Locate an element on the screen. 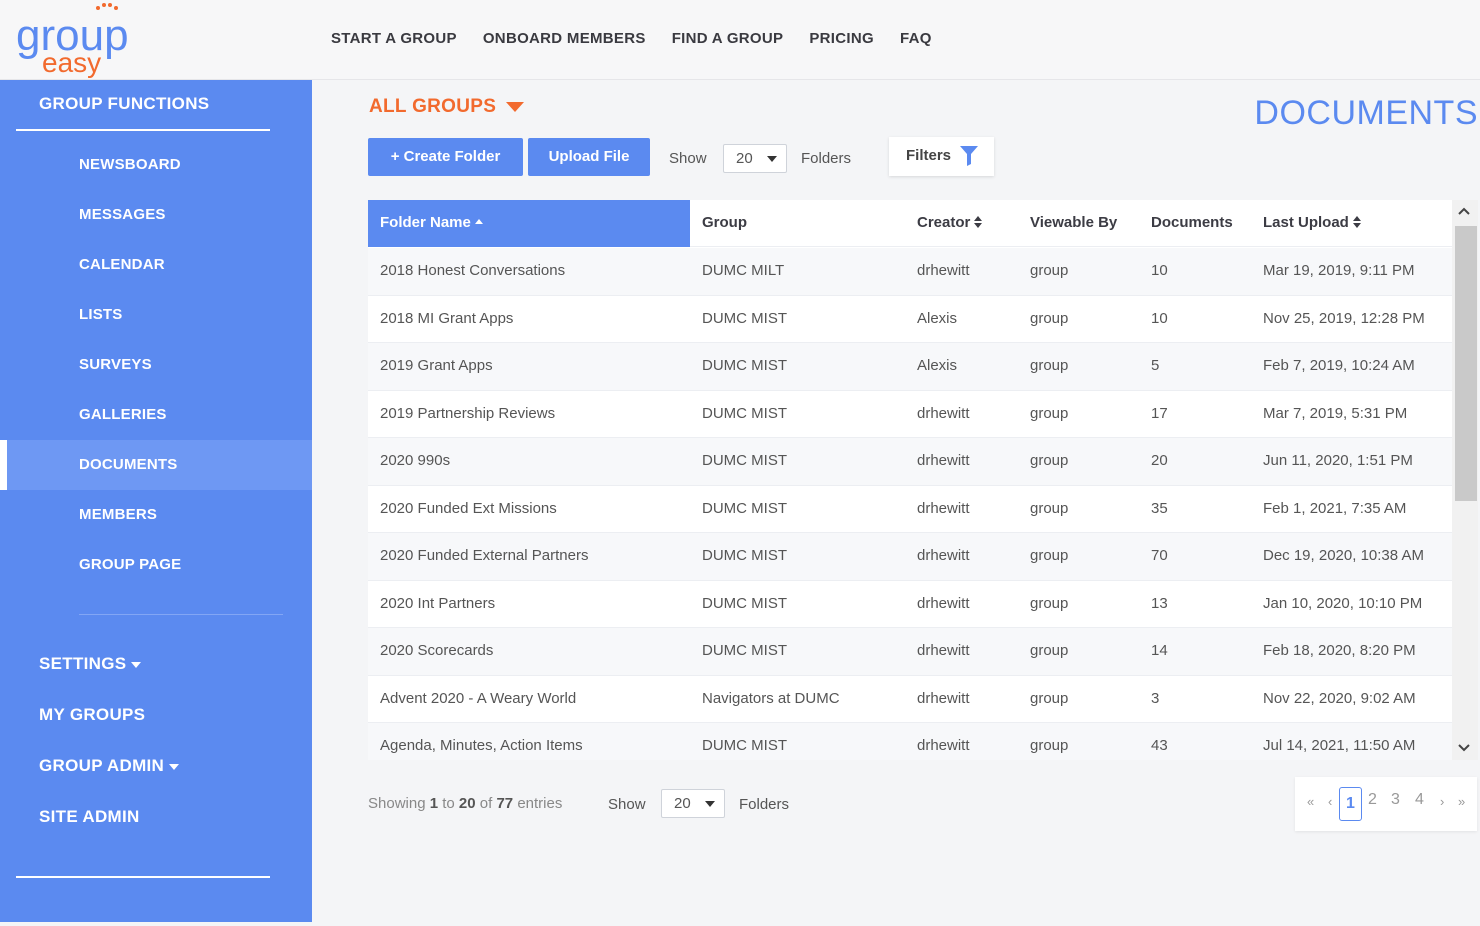 The width and height of the screenshot is (1480, 926). cell-folder-name: Advent 2020 - A Weary World is located at coordinates (478, 699).